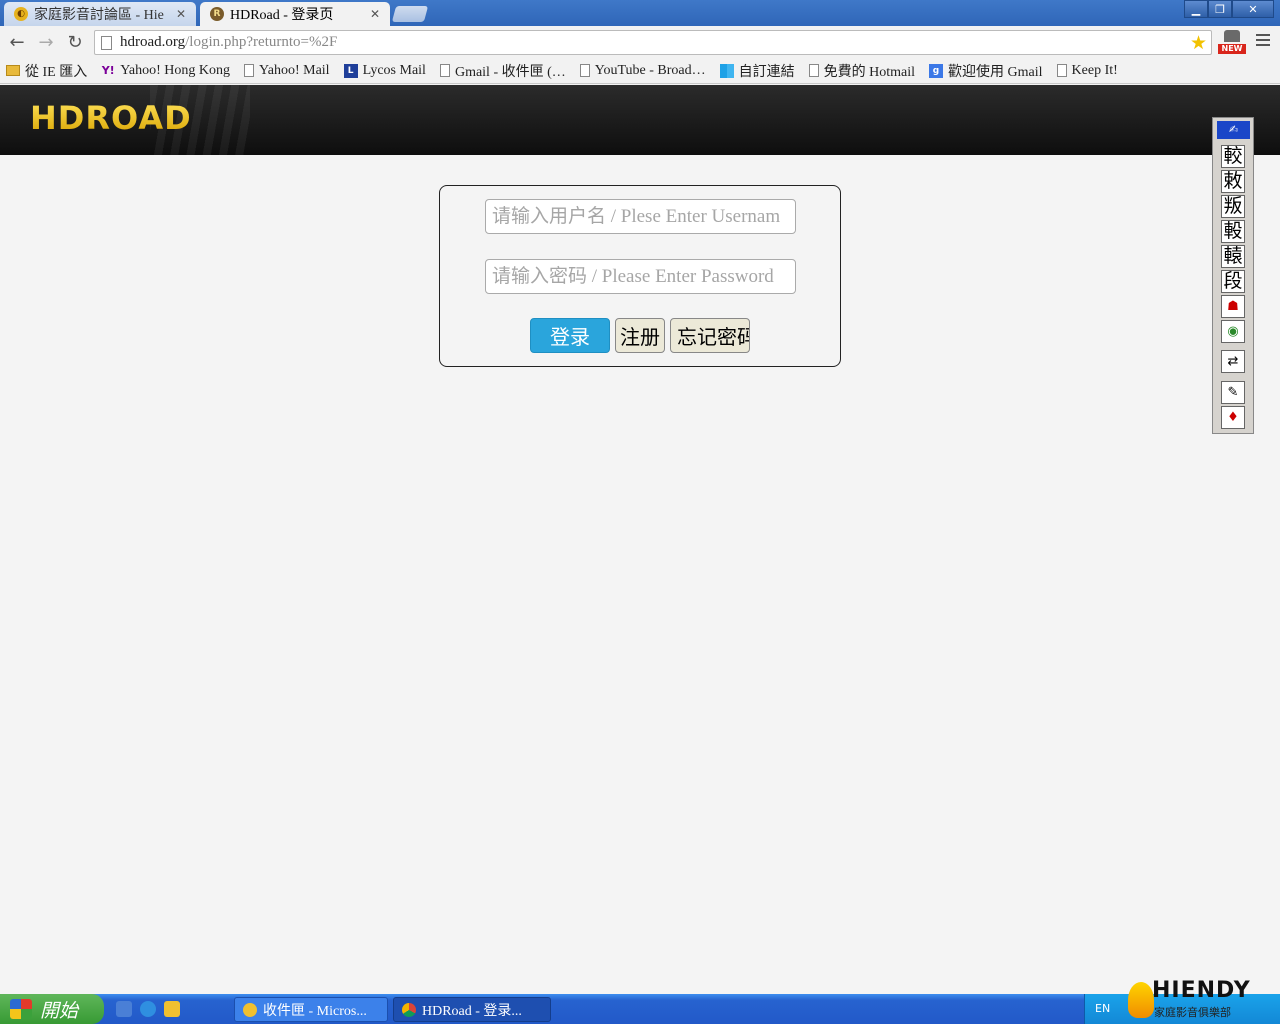  I want to click on bookmark-label: Yahoo! Mail, so click(294, 70).